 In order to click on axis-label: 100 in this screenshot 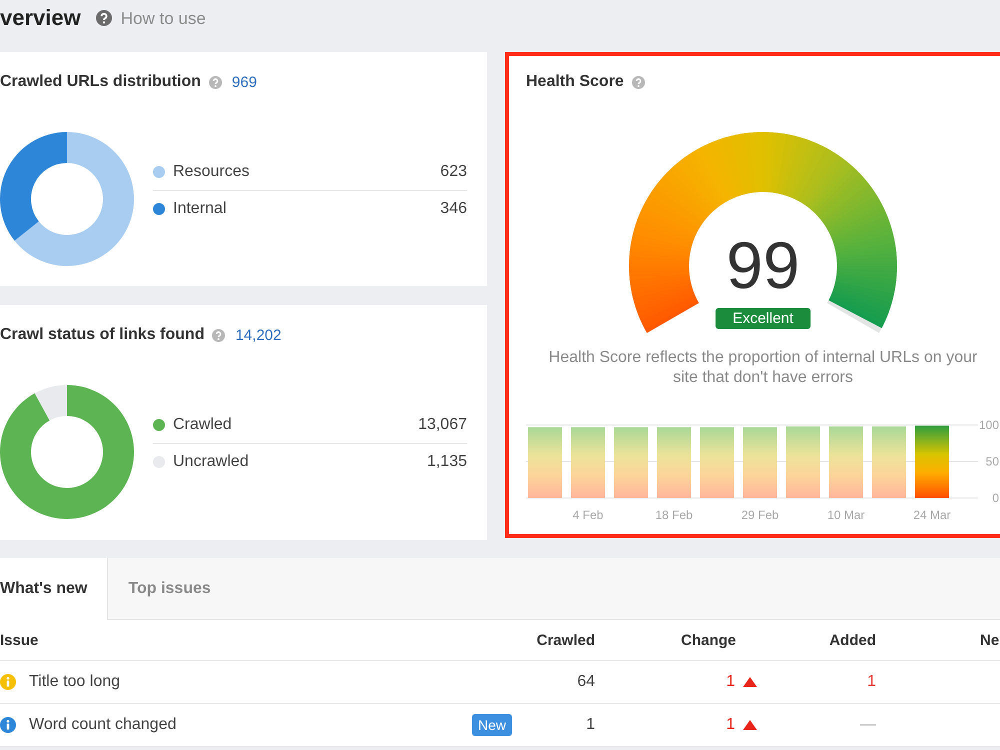, I will do `click(988, 425)`.